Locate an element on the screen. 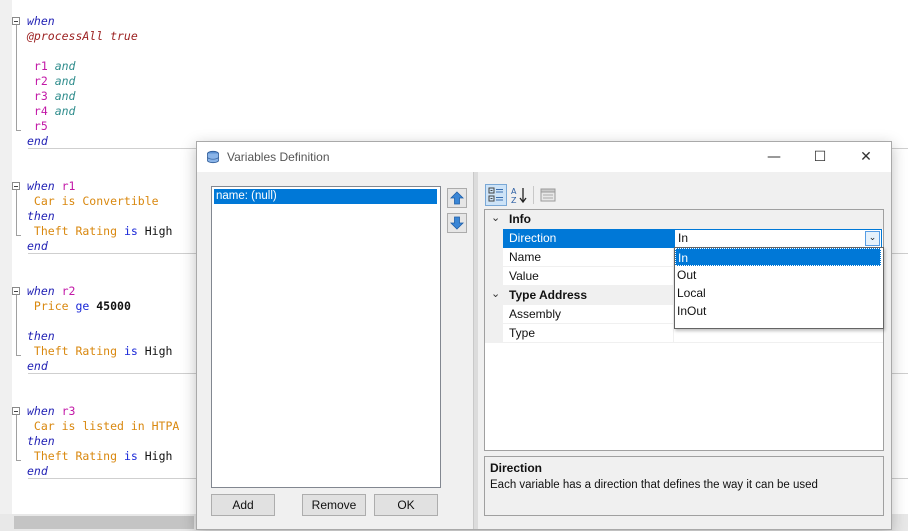 This screenshot has height=531, width=908. code-token: r5 is located at coordinates (37, 126).